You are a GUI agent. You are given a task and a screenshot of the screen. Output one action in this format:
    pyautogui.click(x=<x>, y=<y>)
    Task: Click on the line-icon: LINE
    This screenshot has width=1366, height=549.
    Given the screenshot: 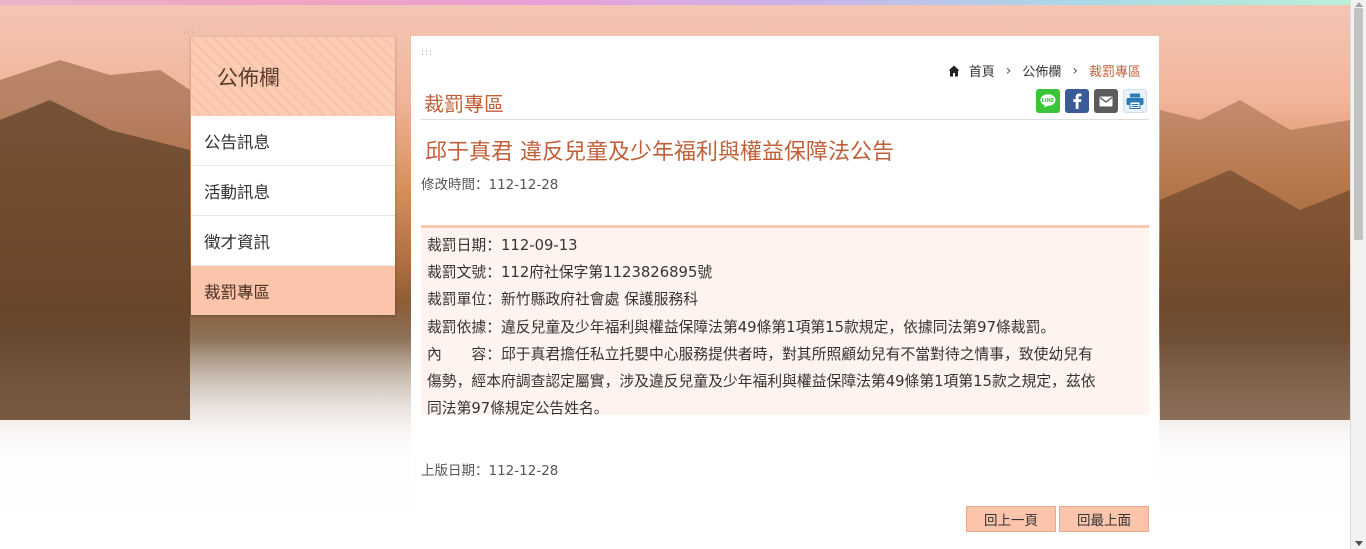 What is the action you would take?
    pyautogui.click(x=1048, y=101)
    